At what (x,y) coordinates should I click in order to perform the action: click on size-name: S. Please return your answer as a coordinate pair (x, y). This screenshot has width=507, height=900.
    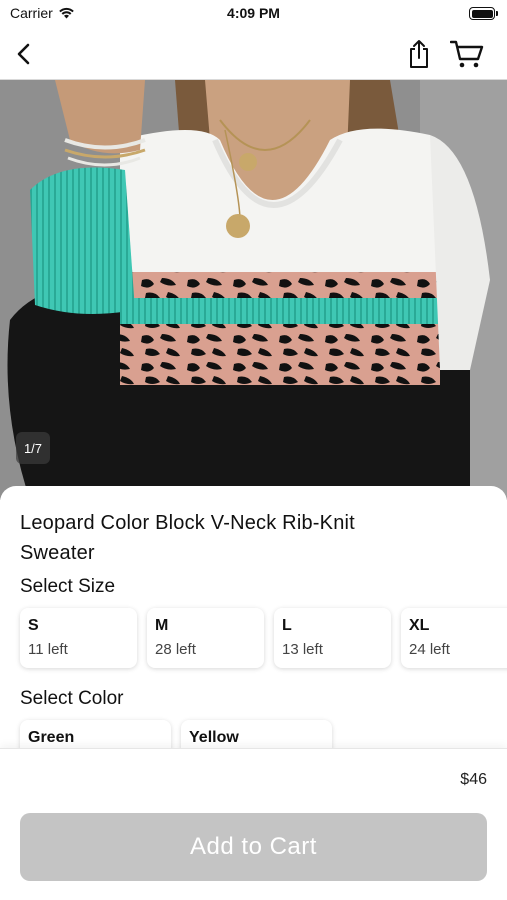
    Looking at the image, I should click on (33, 625).